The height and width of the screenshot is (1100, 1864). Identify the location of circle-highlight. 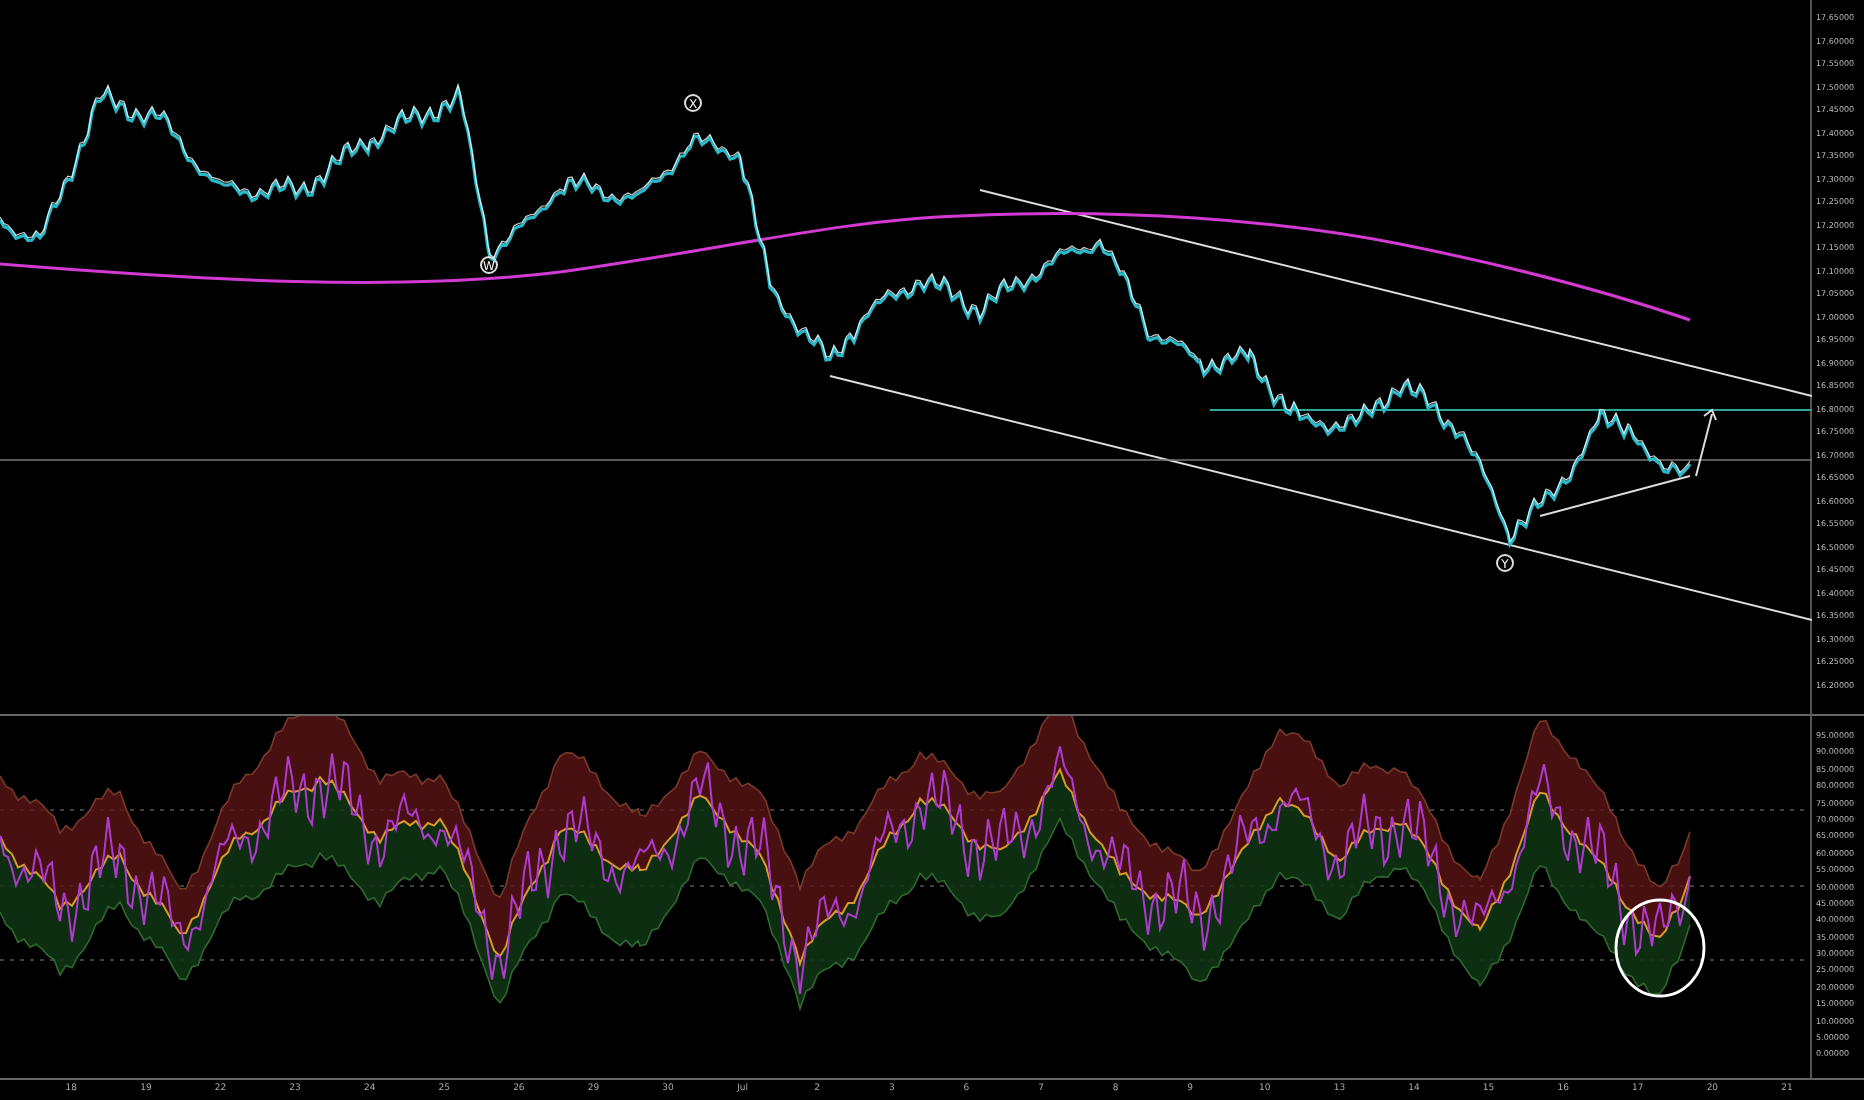
(1660, 948).